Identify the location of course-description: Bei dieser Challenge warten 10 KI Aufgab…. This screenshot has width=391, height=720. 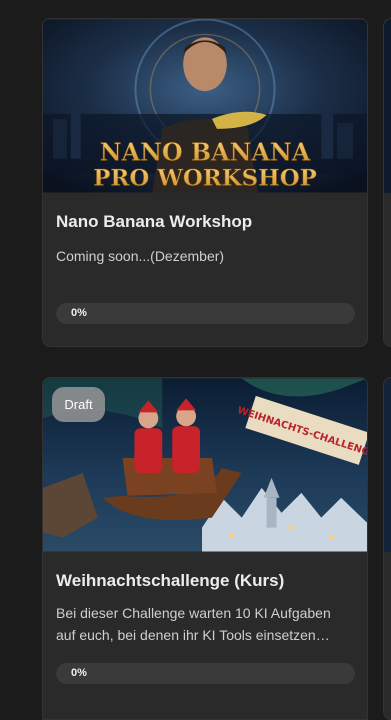
(193, 624).